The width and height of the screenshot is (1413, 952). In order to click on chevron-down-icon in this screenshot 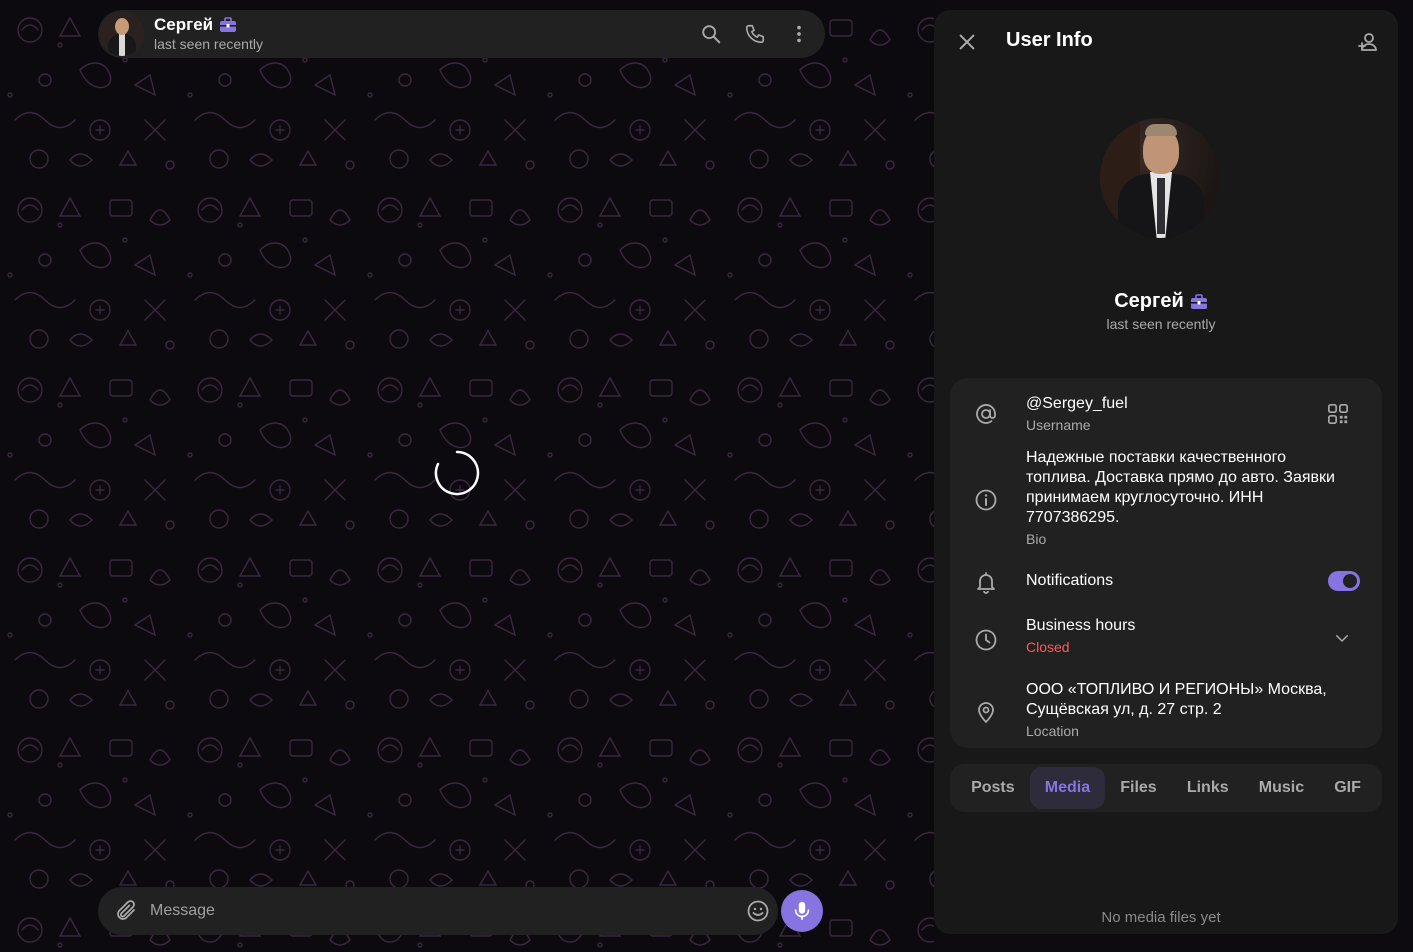, I will do `click(1342, 638)`.